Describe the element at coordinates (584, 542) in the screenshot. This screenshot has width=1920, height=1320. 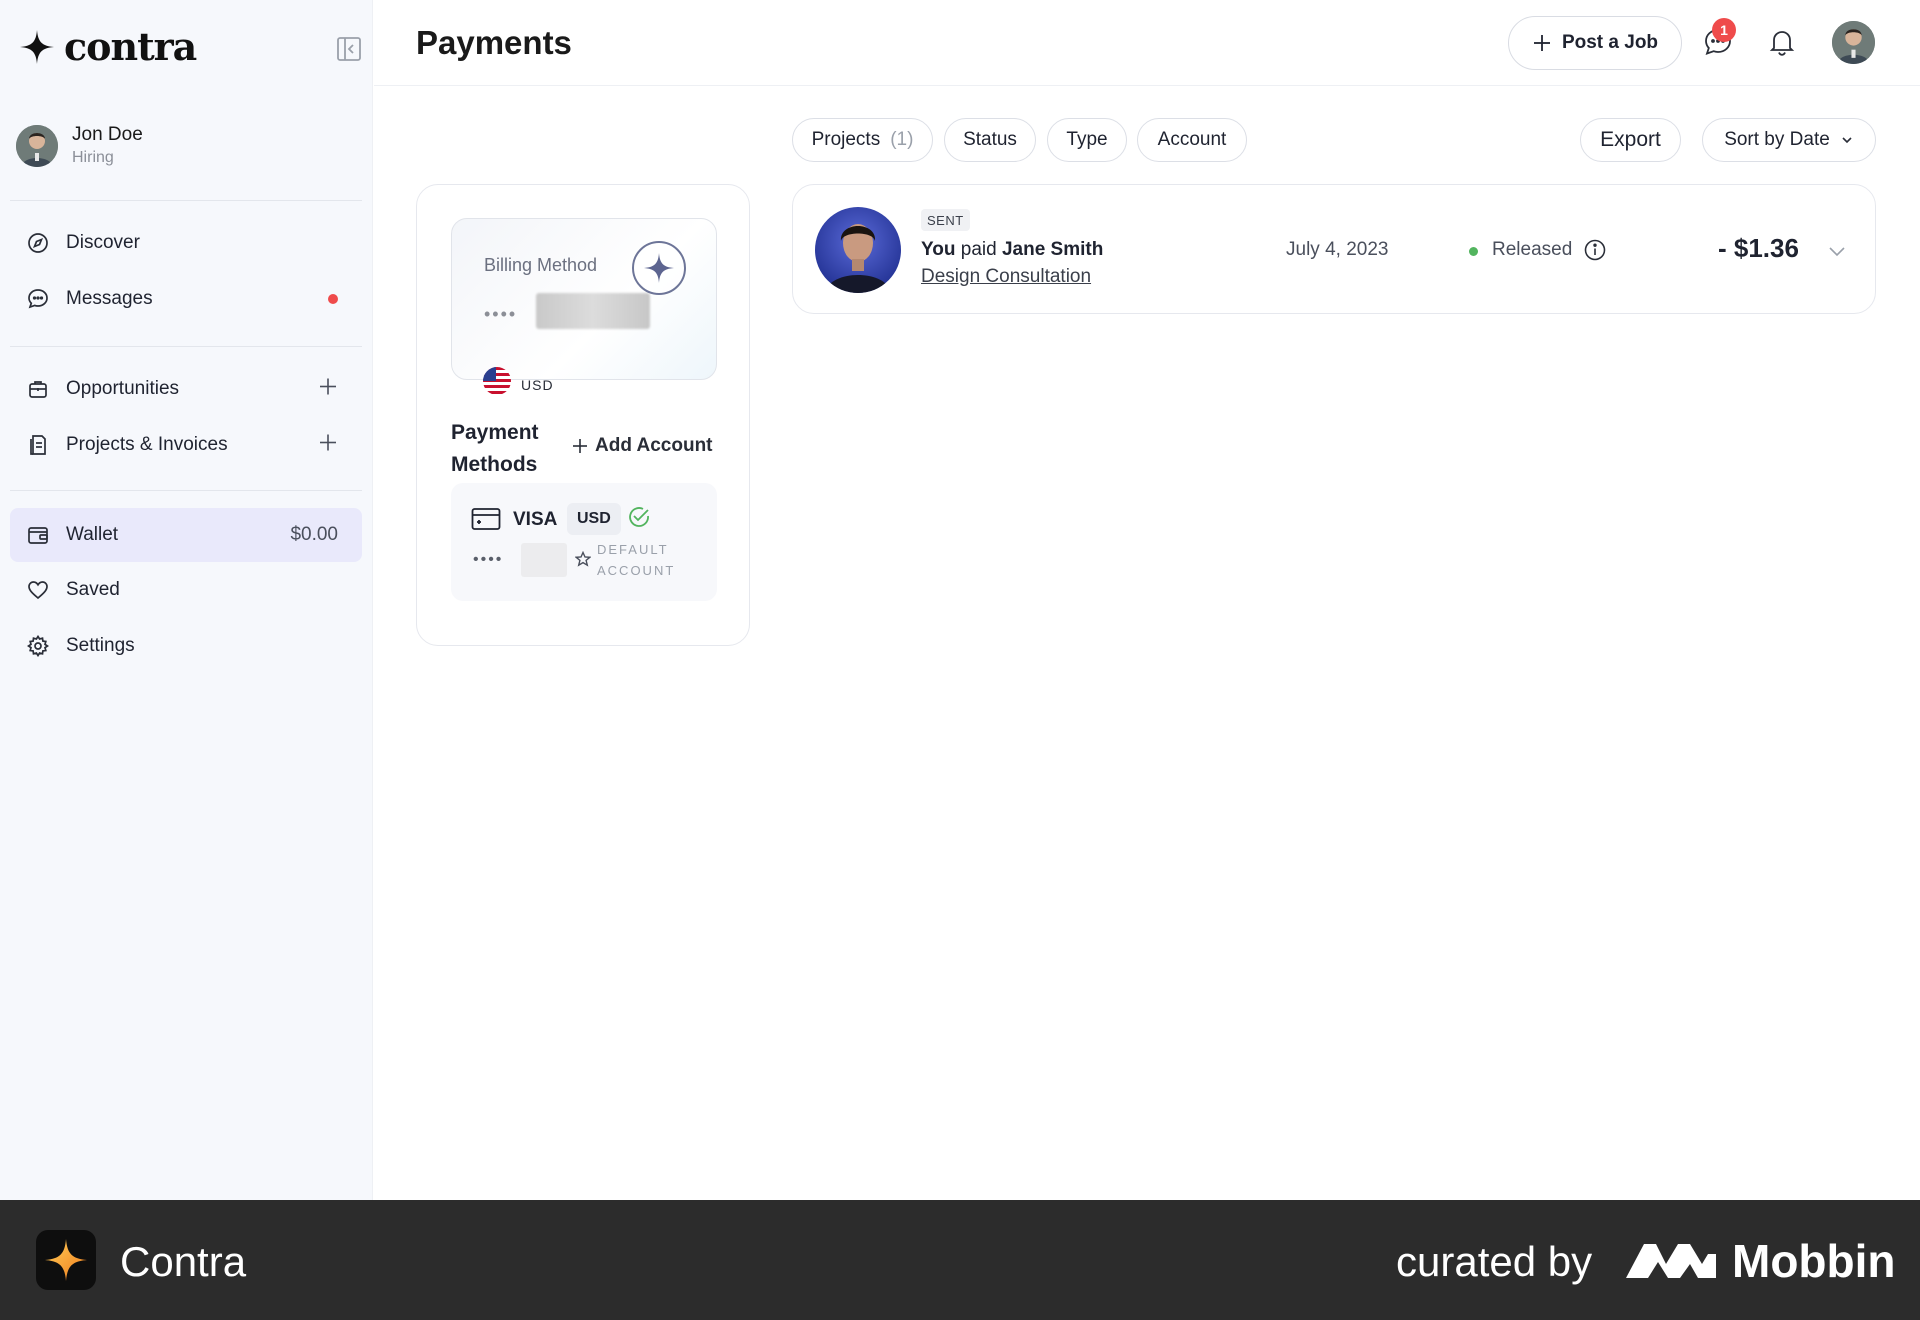
I see `visa-payment-method: VISA USD •••• DEFAULT ACCOUNT` at that location.